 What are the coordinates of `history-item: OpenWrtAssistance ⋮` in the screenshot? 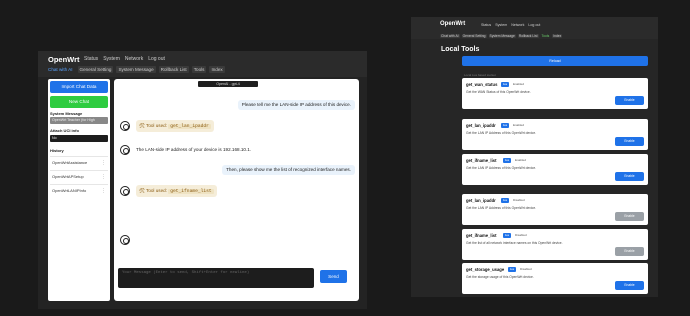 It's located at (79, 162).